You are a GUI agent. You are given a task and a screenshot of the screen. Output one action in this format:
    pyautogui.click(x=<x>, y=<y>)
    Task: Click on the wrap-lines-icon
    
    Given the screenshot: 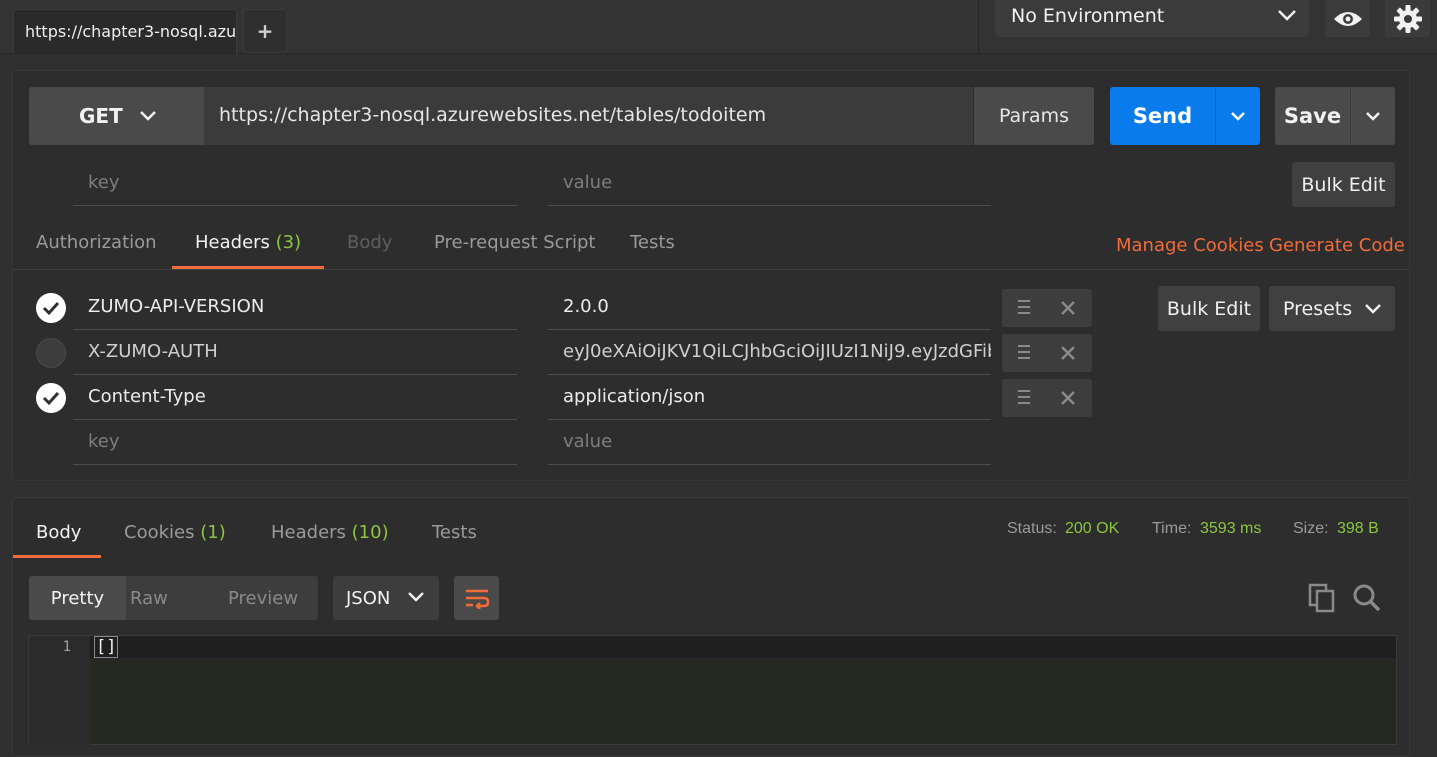 What is the action you would take?
    pyautogui.click(x=477, y=599)
    